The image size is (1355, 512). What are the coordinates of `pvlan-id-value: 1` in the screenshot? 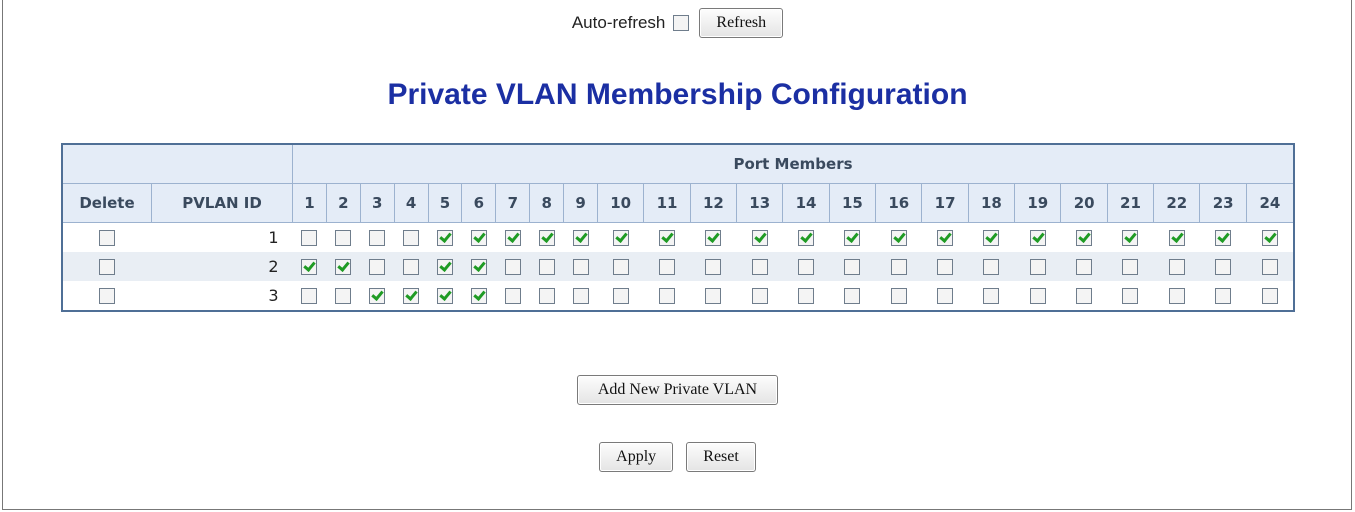 It's located at (273, 237).